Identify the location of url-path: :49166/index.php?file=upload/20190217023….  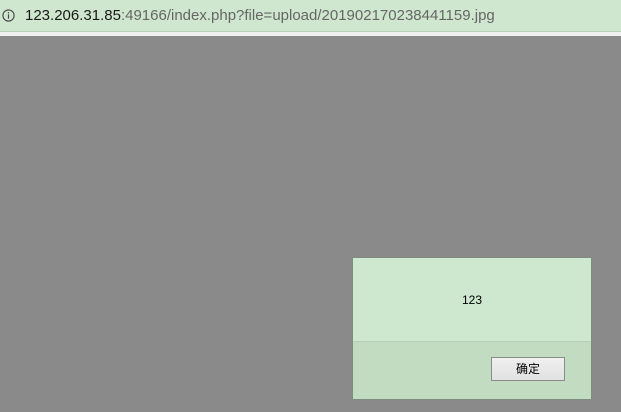
(307, 15).